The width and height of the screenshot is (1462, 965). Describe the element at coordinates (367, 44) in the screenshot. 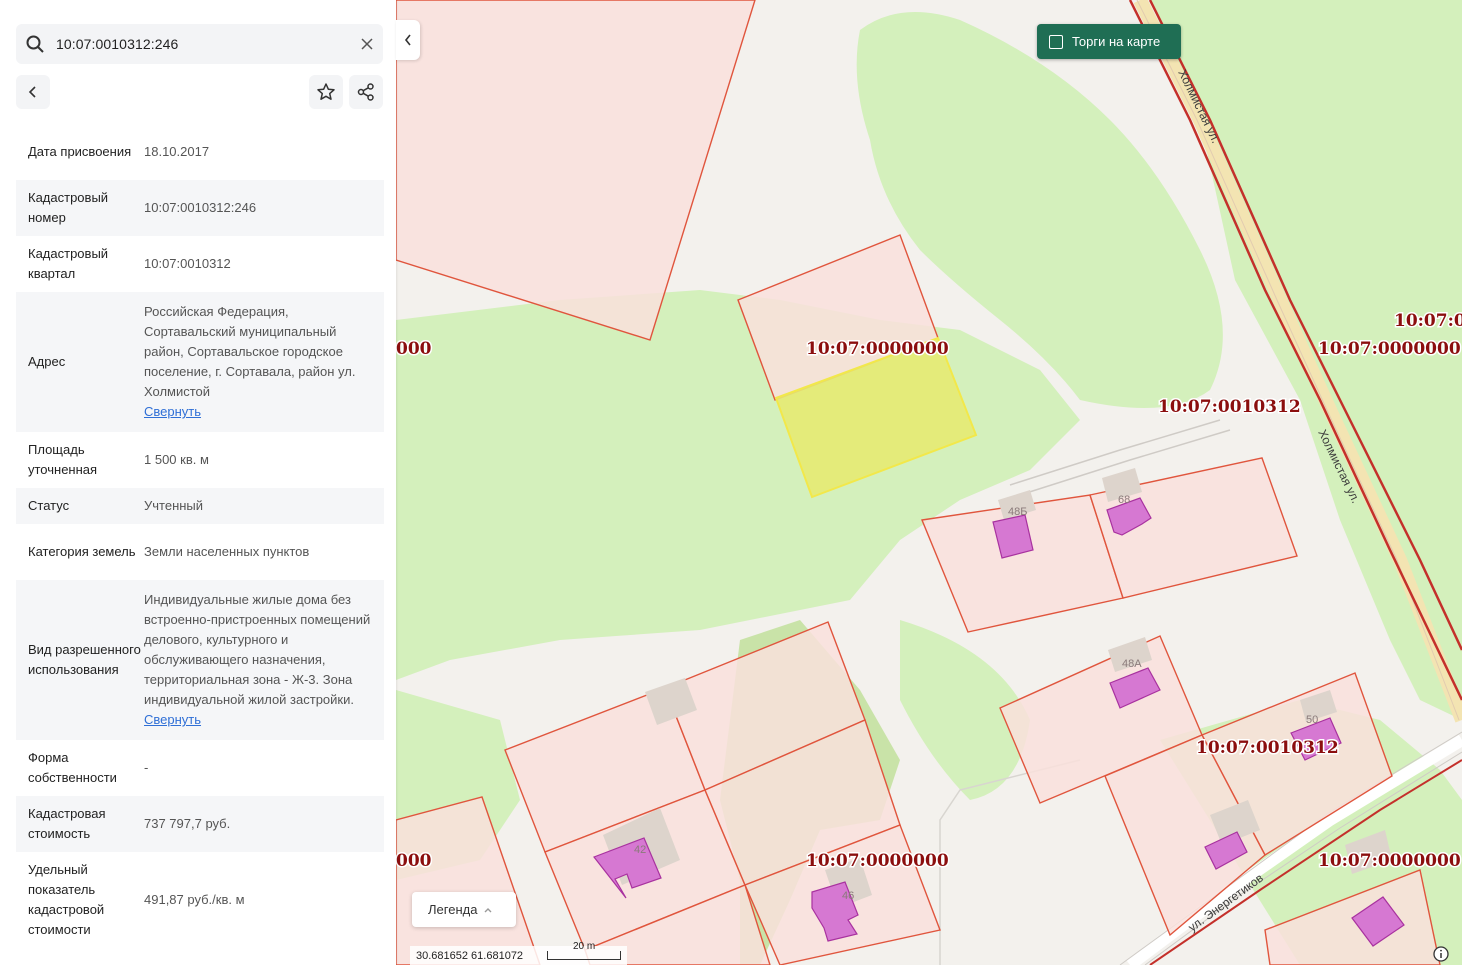

I see `close-icon` at that location.